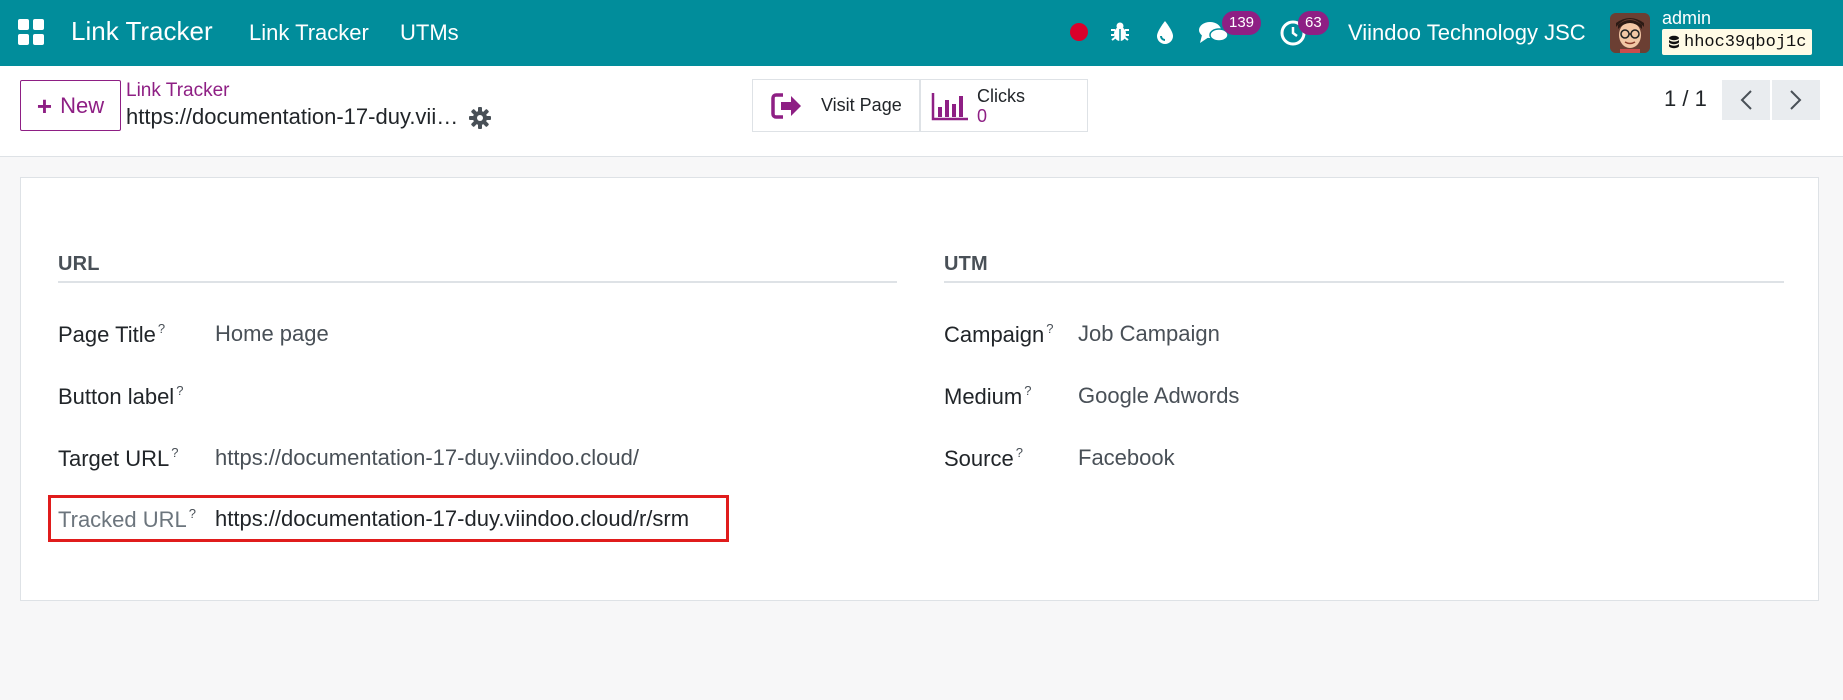  What do you see at coordinates (1630, 33) in the screenshot?
I see `avatar` at bounding box center [1630, 33].